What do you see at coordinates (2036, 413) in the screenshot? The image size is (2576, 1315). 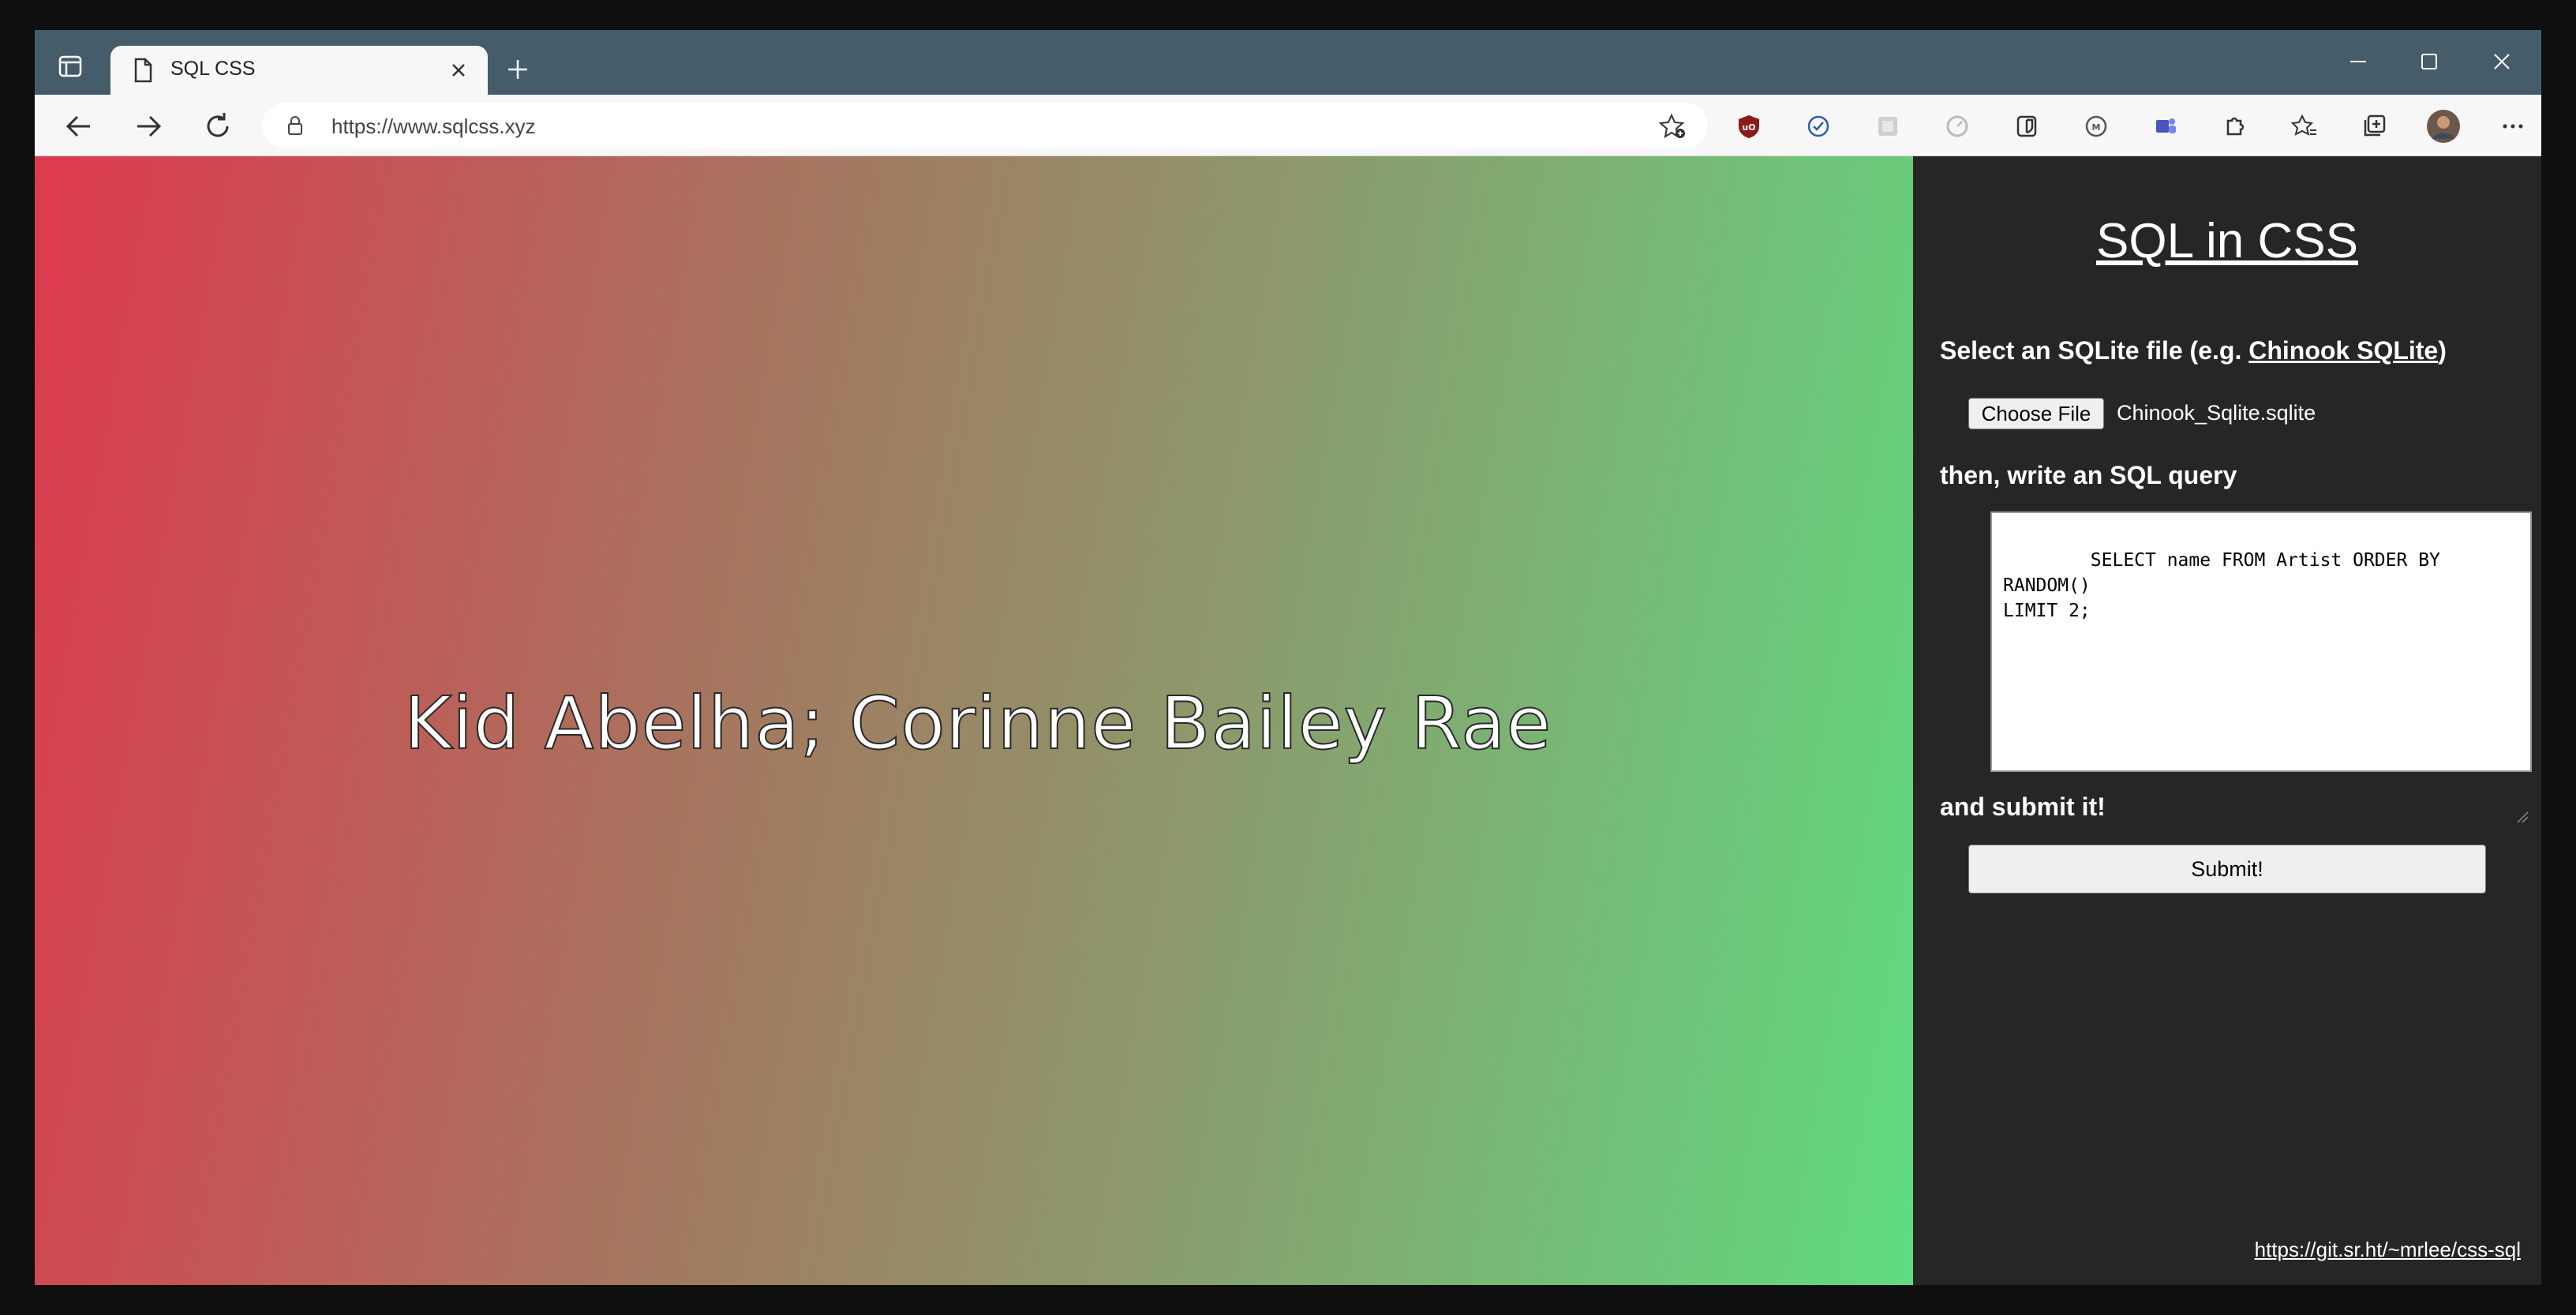 I see `choose-file-button: Choose File` at bounding box center [2036, 413].